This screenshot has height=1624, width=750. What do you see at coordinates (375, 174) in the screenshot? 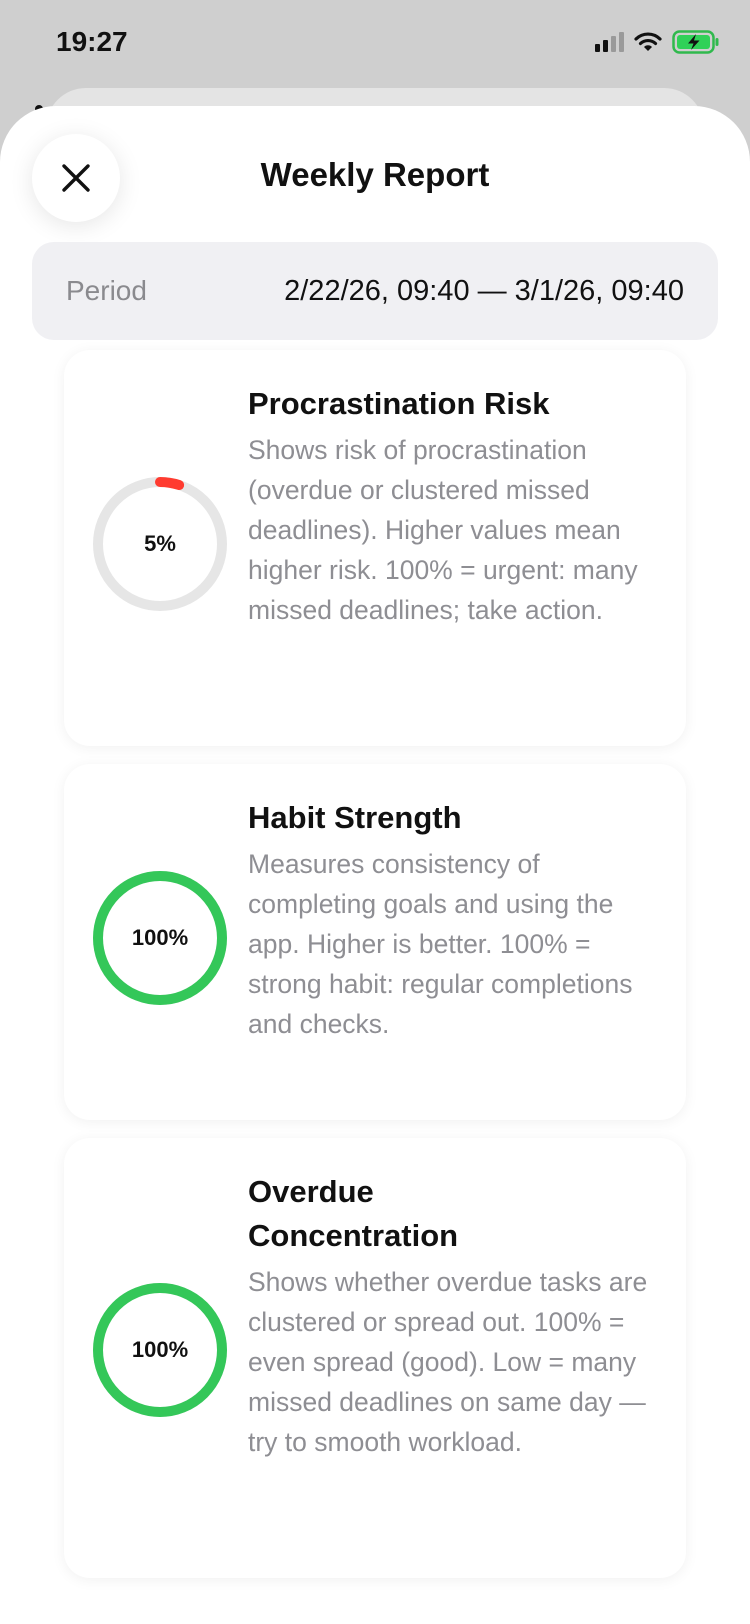
I see `page-title: Weekly Report` at bounding box center [375, 174].